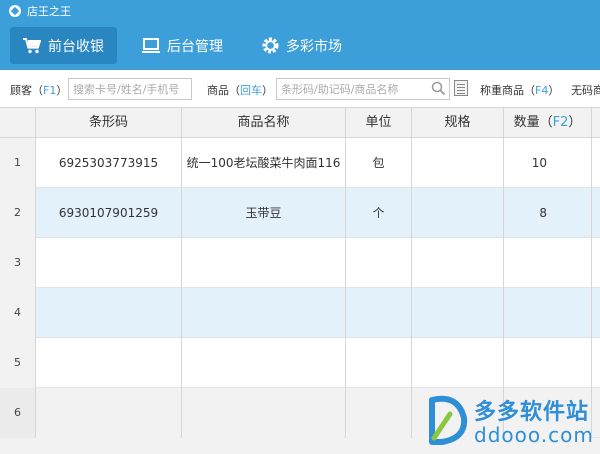 The height and width of the screenshot is (454, 600). I want to click on row-index: 1, so click(18, 163).